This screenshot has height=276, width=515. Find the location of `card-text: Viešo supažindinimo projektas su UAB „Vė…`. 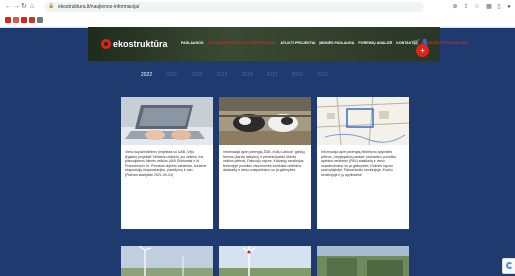

card-text: Viešo supažindinimo projektas su UAB „Vė… is located at coordinates (166, 163).